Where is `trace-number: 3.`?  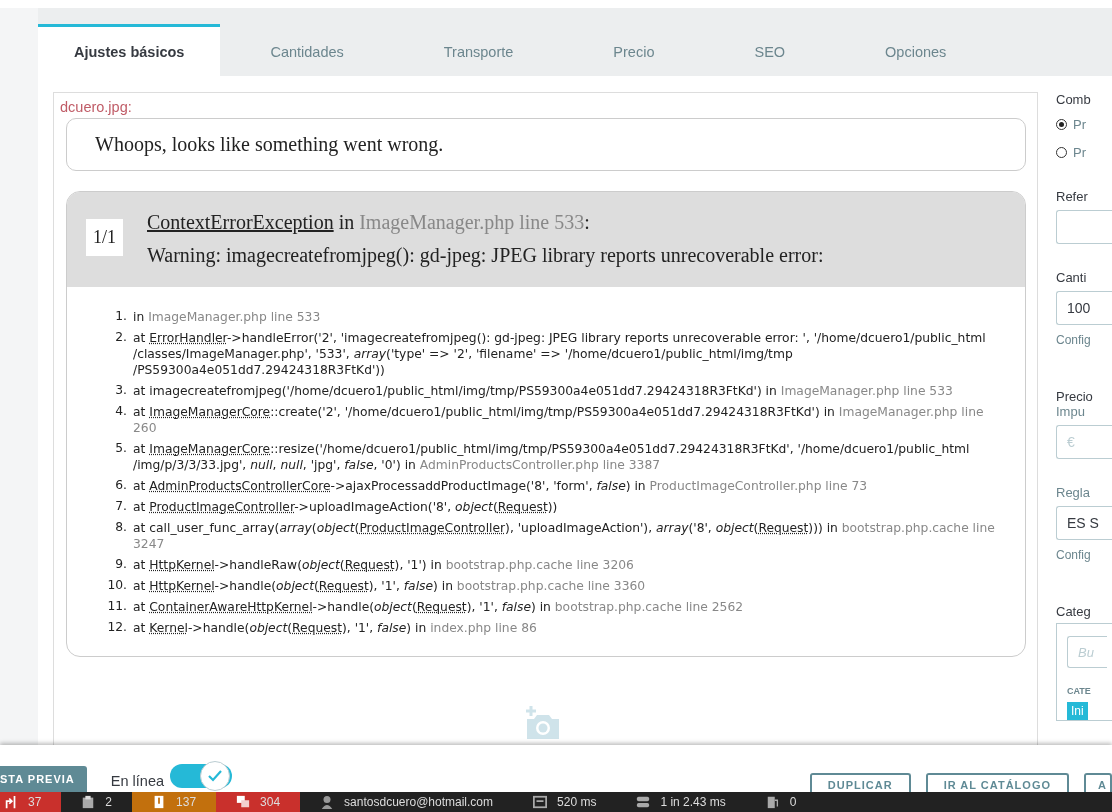
trace-number: 3. is located at coordinates (121, 391).